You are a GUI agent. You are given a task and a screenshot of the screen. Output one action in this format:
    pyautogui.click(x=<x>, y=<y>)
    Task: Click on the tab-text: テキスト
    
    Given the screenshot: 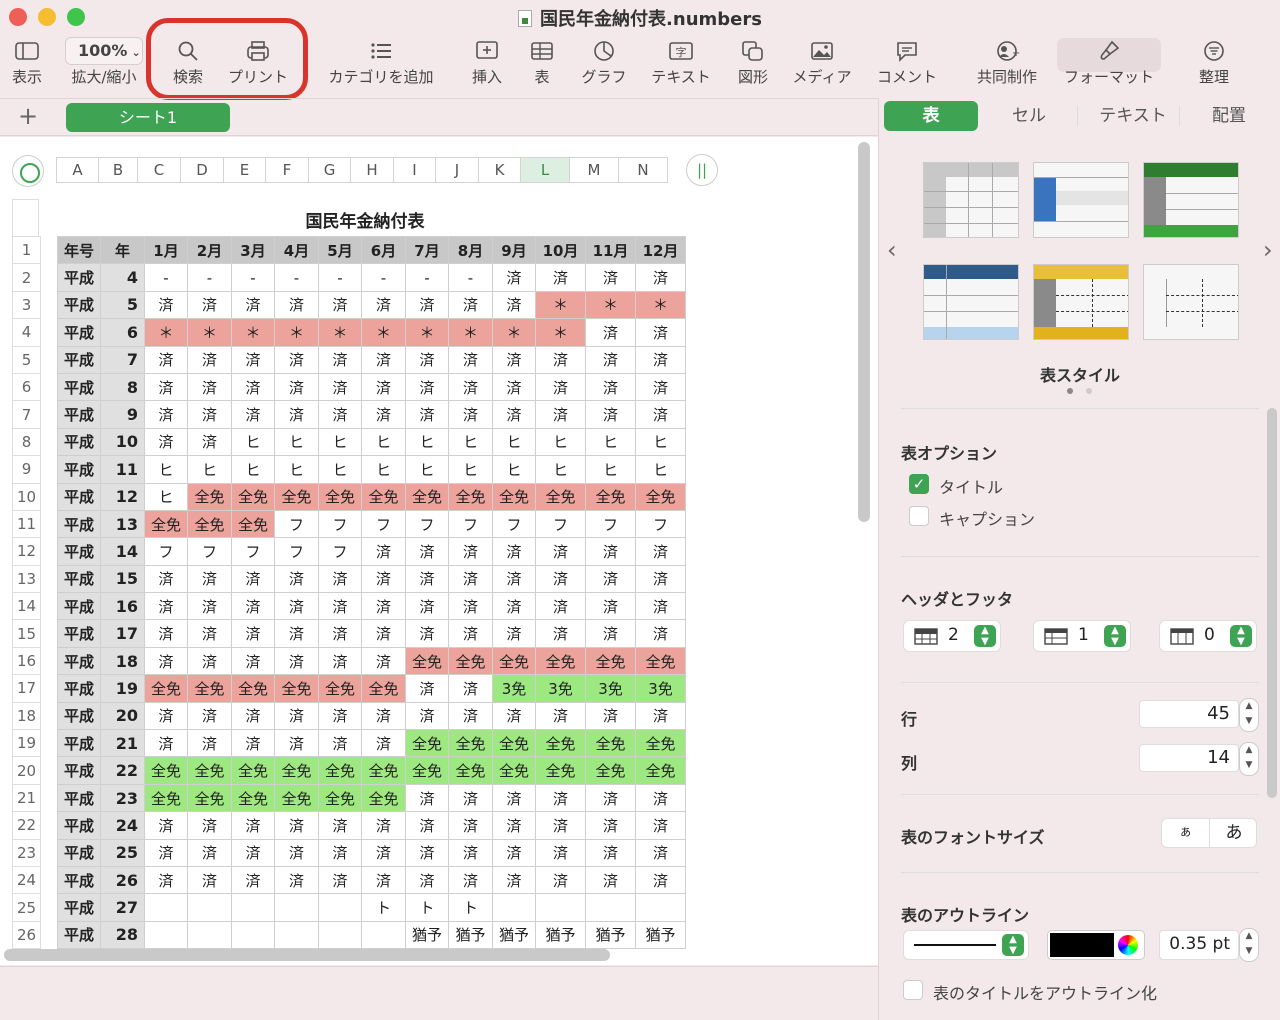 What is the action you would take?
    pyautogui.click(x=1133, y=116)
    